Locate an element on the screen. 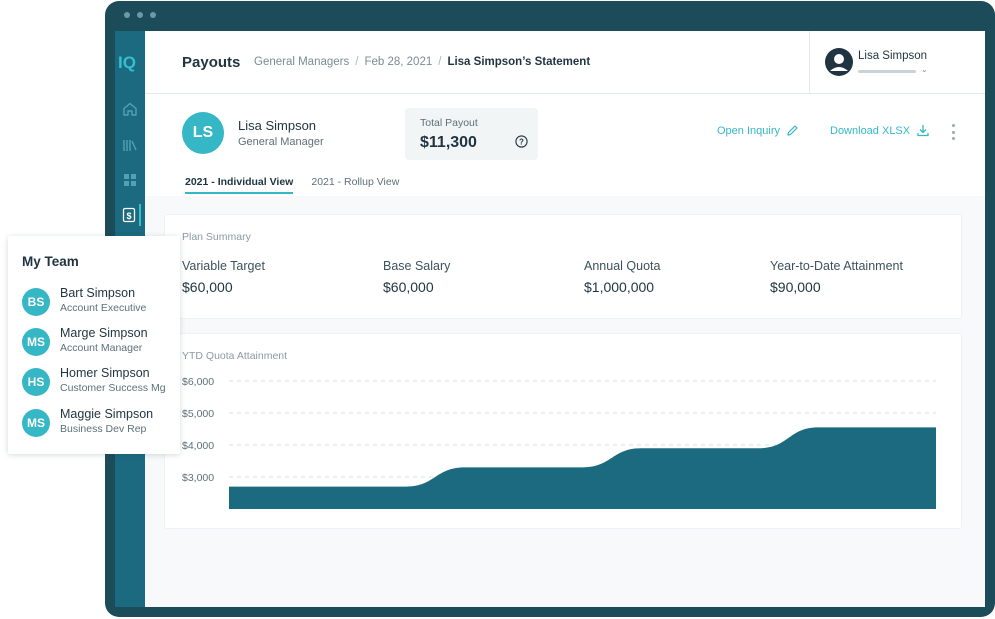 Image resolution: width=995 pixels, height=619 pixels. statement-person-name: Lisa Simpson is located at coordinates (277, 125).